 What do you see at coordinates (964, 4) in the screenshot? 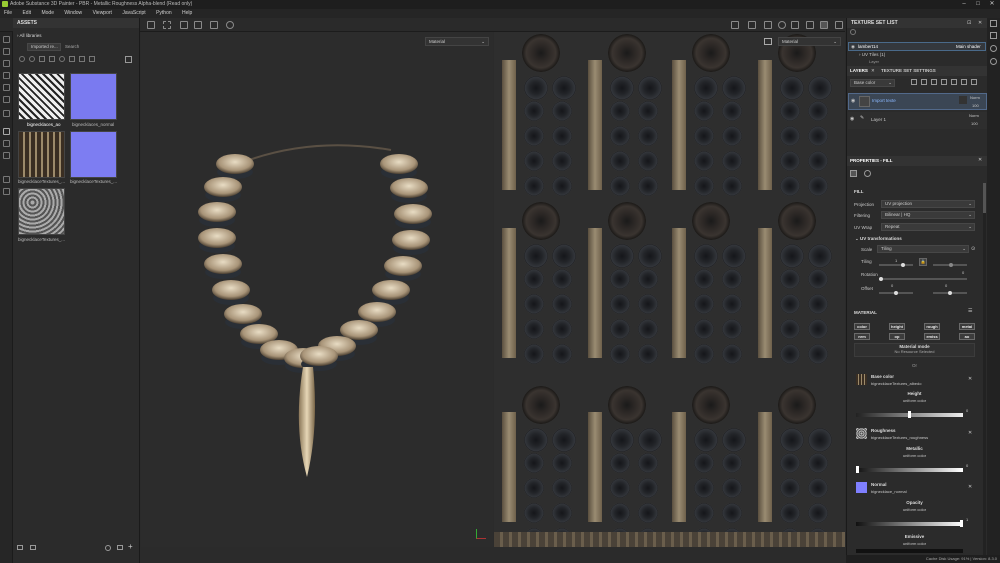
I see `minimize-button: –` at bounding box center [964, 4].